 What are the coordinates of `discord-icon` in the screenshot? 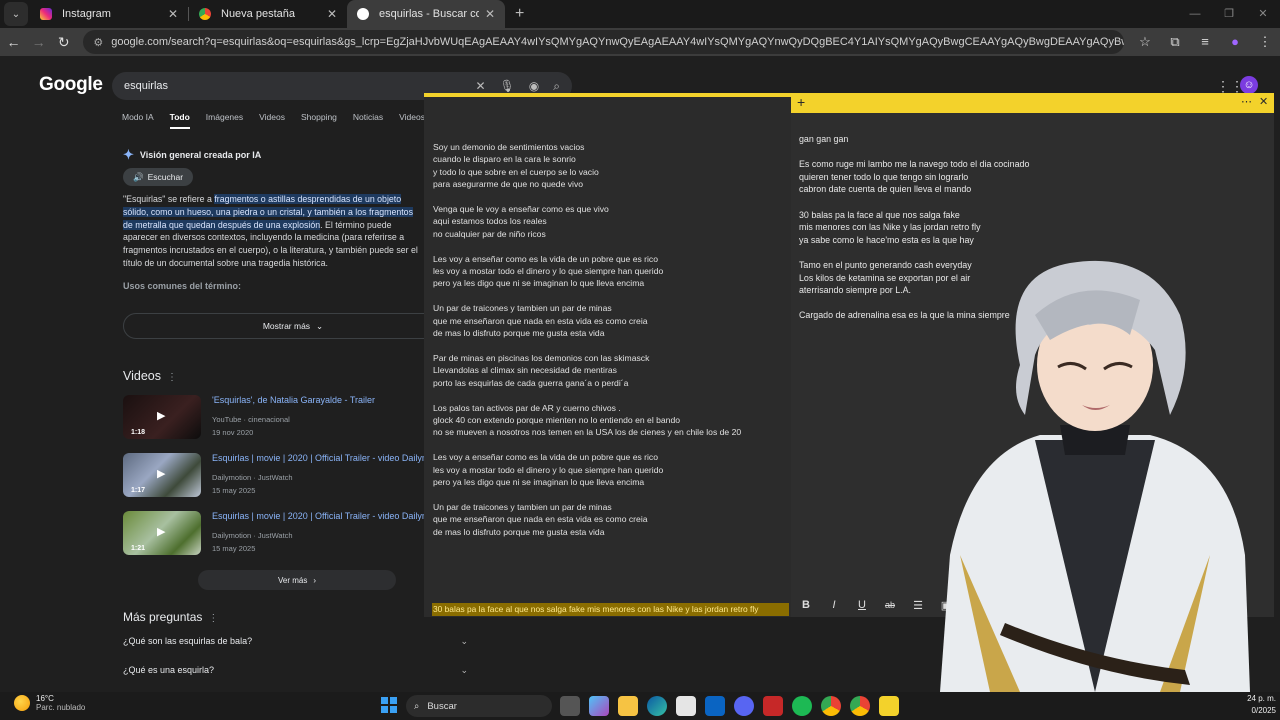 It's located at (744, 706).